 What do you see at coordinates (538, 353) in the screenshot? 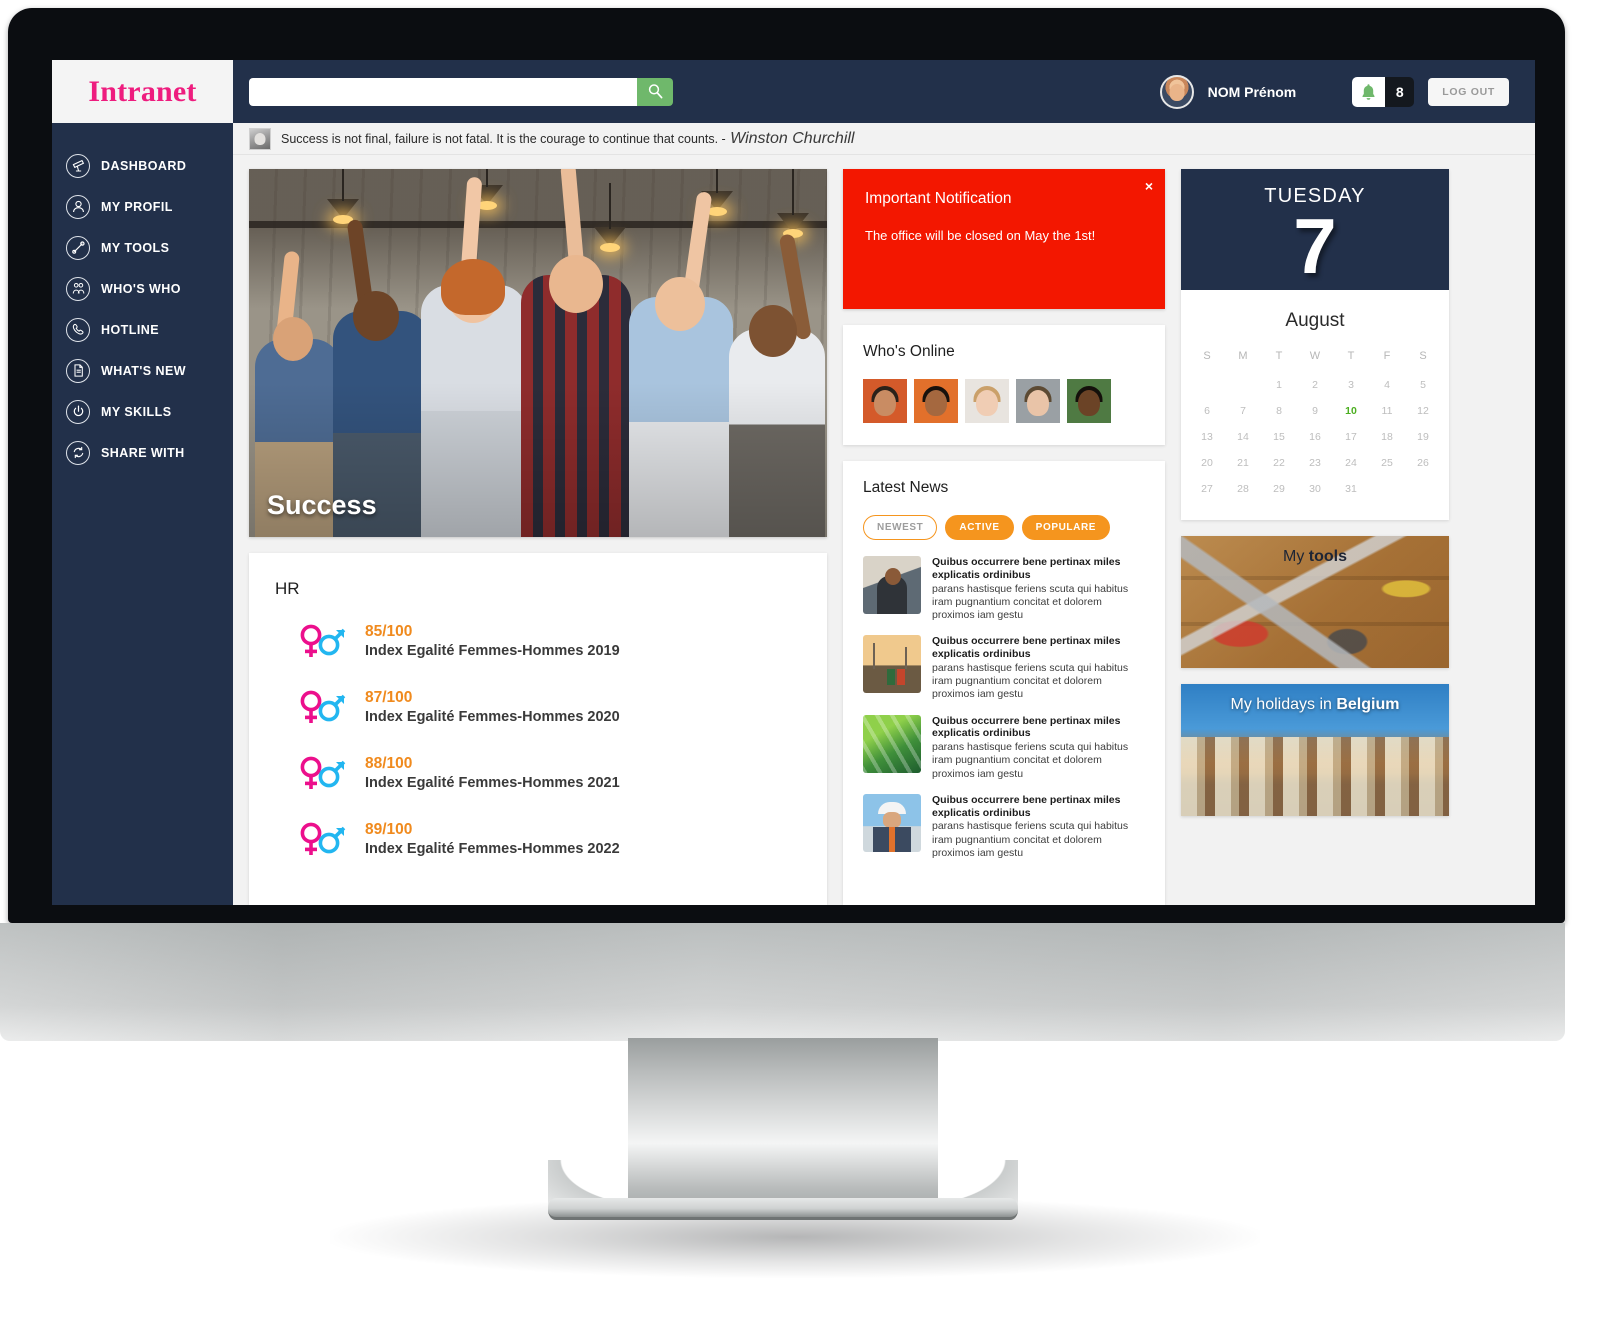
I see `hero-banner: Success` at bounding box center [538, 353].